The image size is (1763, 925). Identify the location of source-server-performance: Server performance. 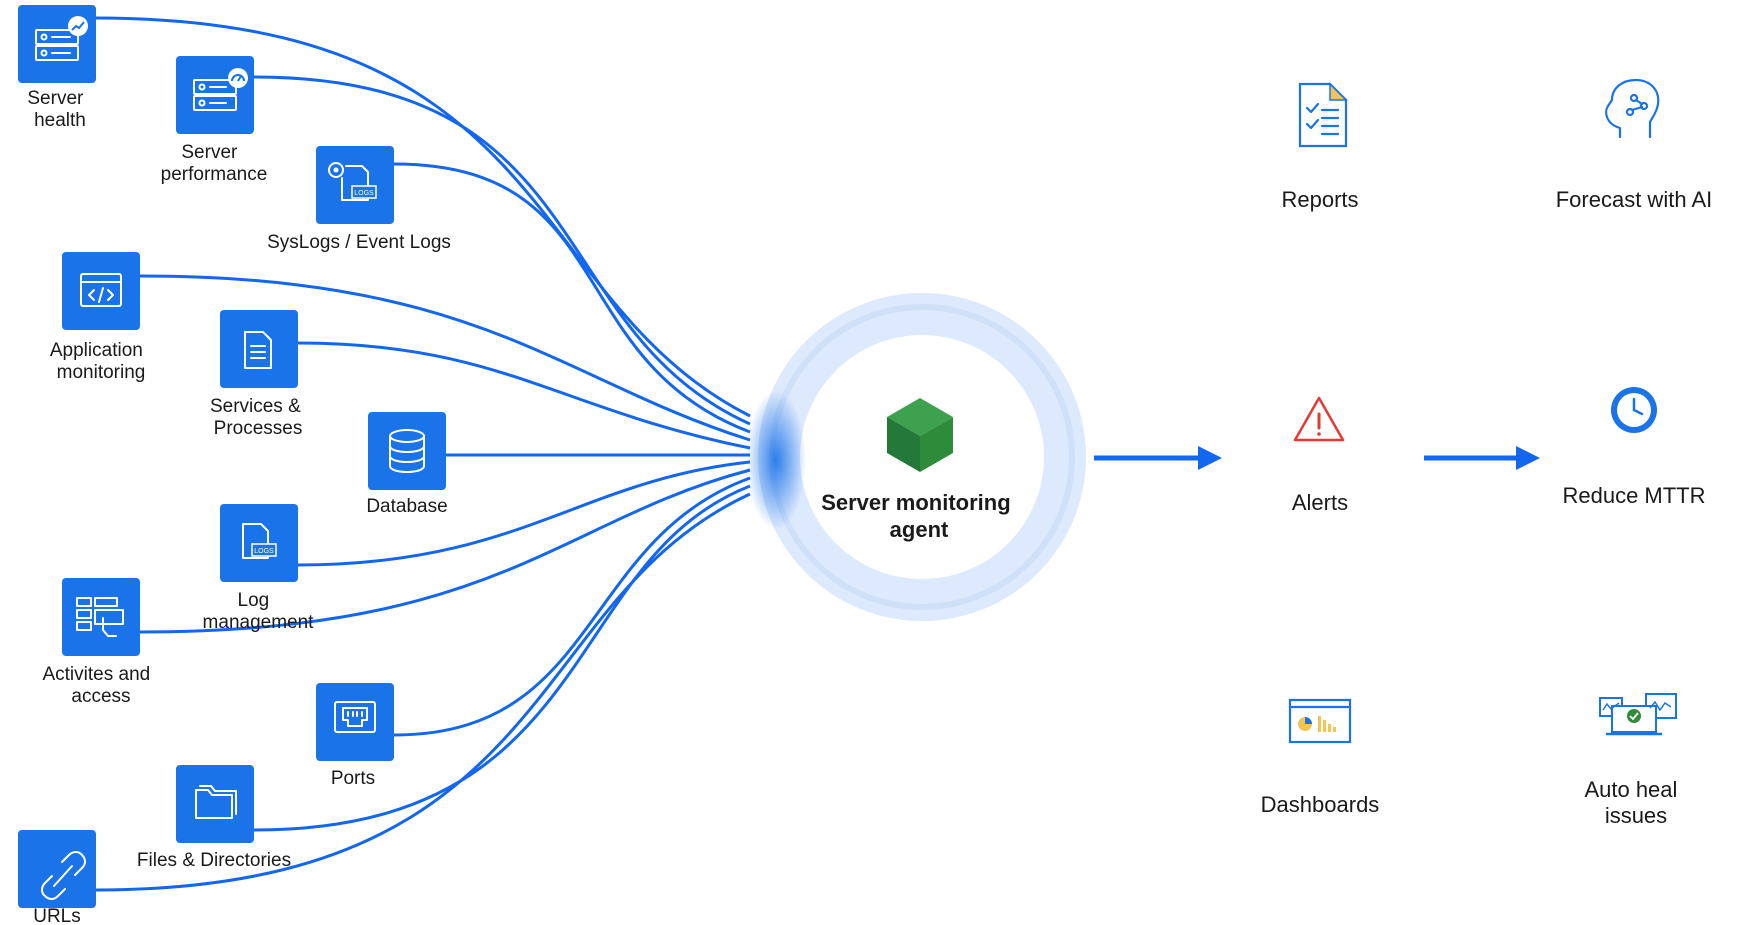
(214, 120).